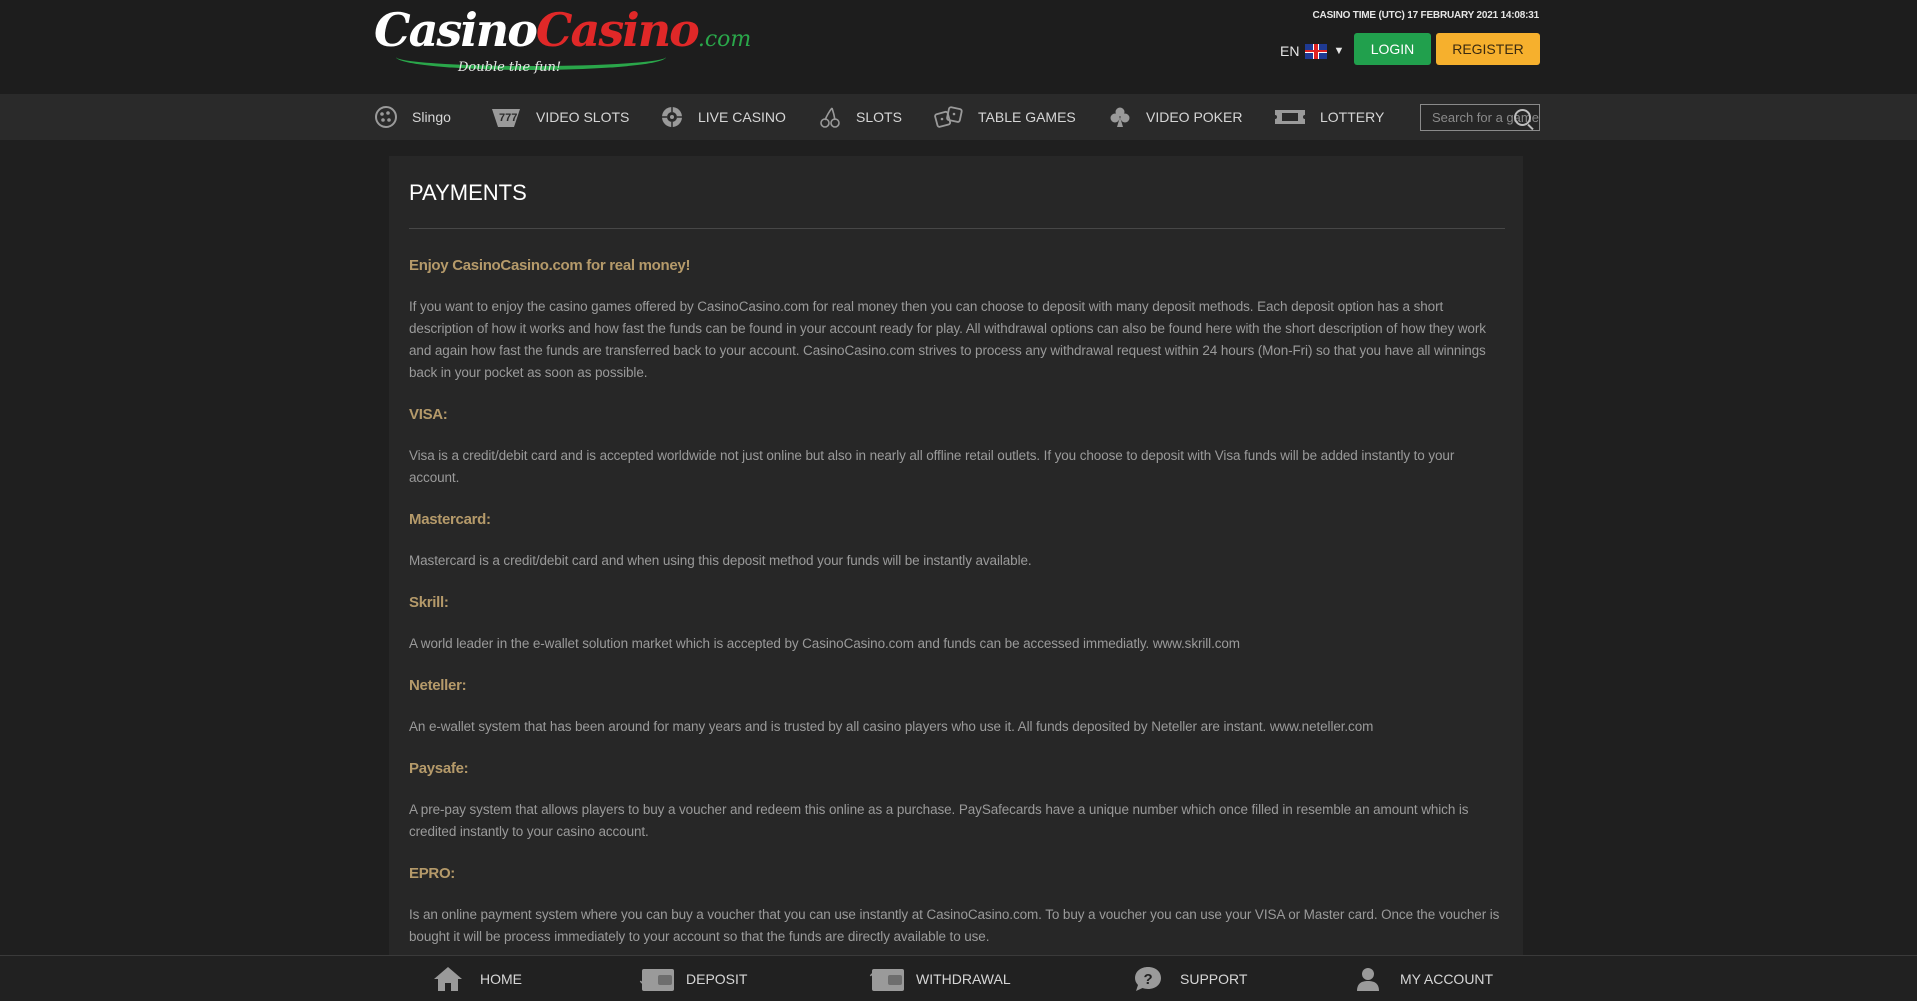 This screenshot has height=1001, width=1917. I want to click on footer-label: MY ACCOUNT, so click(1447, 979).